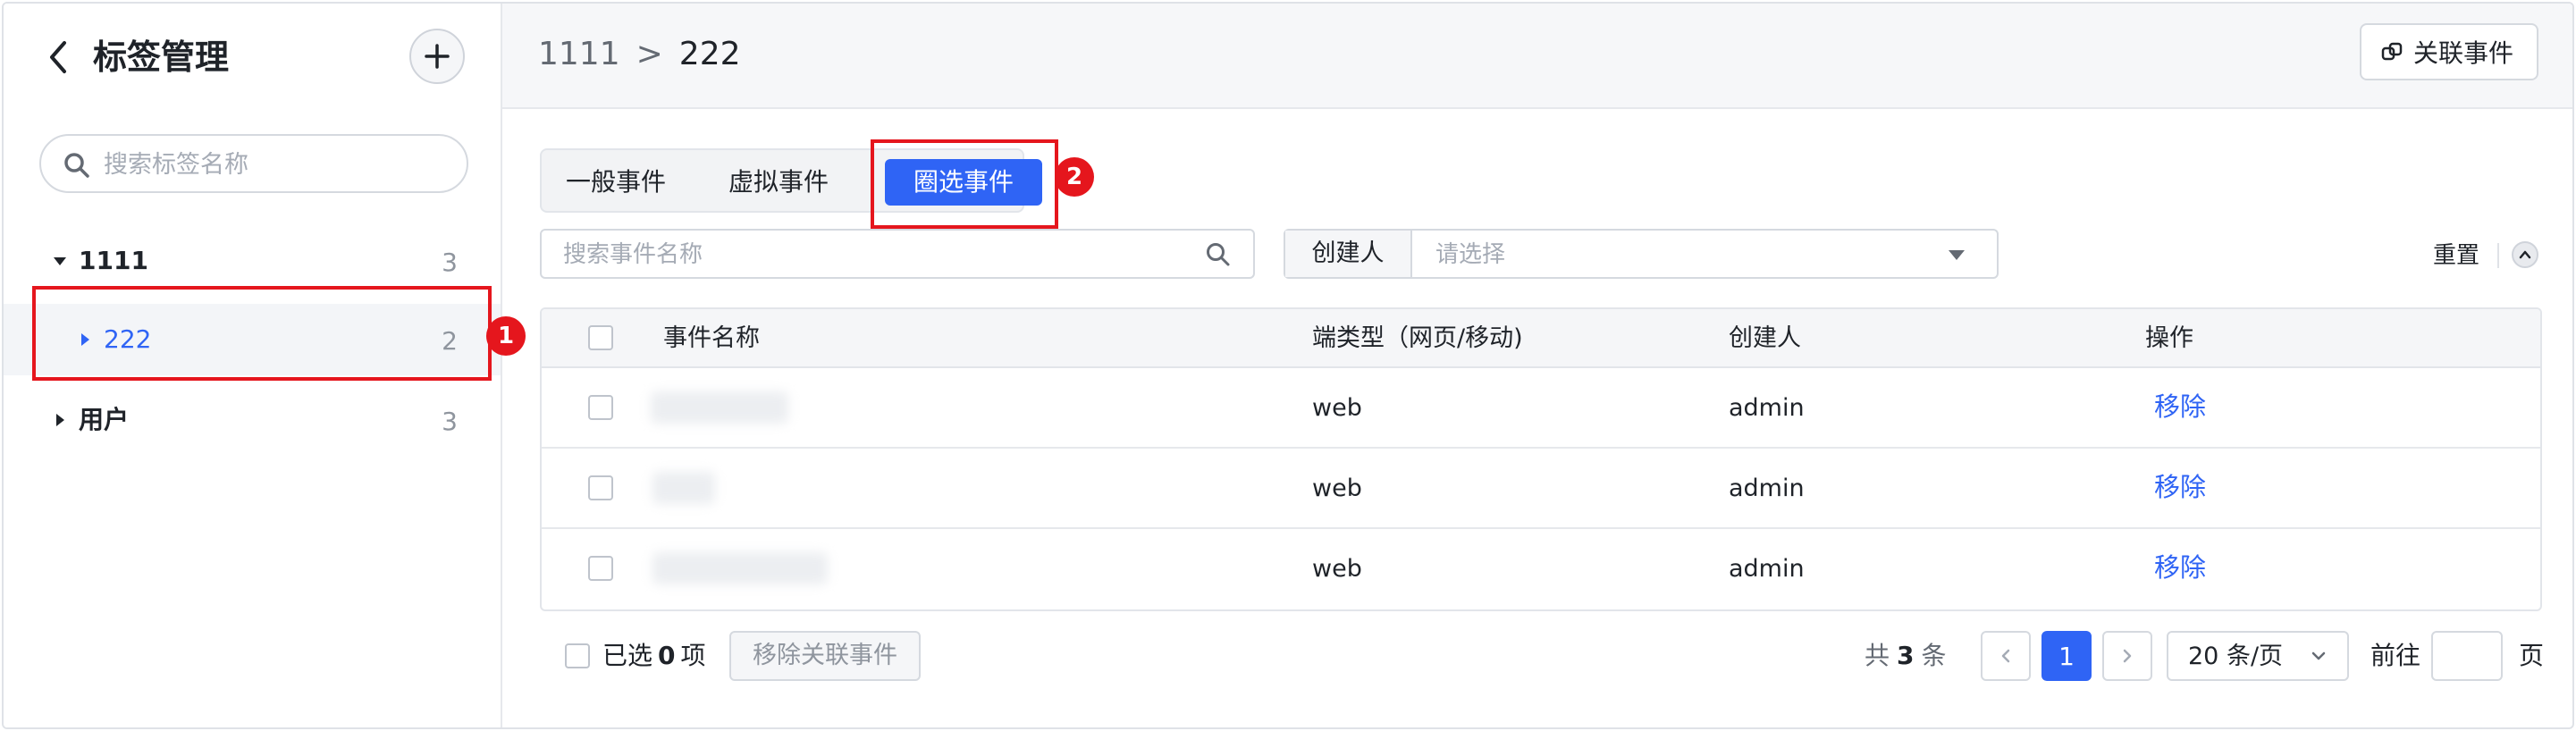  Describe the element at coordinates (1878, 655) in the screenshot. I see `total-prefix: 共` at that location.